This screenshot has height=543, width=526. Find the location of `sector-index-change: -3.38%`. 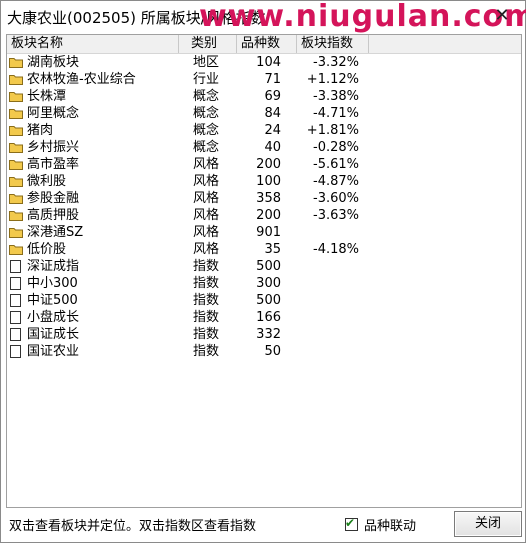

sector-index-change: -3.38% is located at coordinates (336, 96).